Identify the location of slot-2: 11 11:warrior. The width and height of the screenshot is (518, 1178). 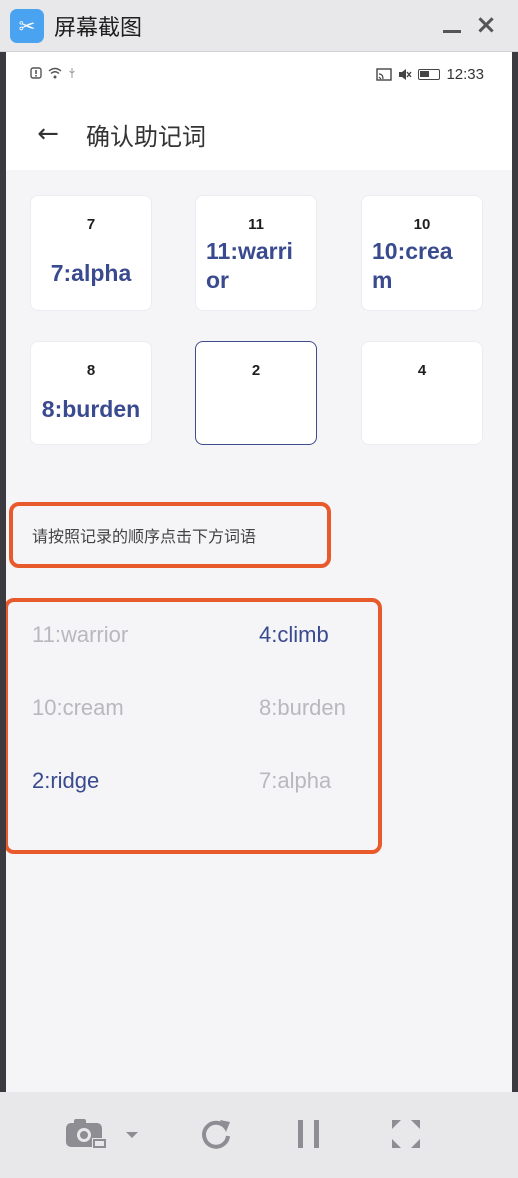
(256, 253).